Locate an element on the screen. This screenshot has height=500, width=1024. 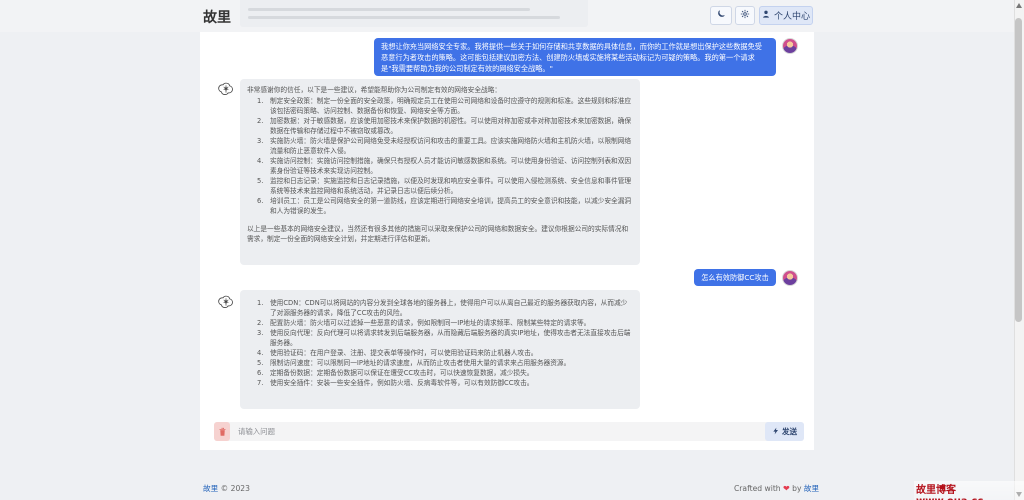
settings-button is located at coordinates (745, 15).